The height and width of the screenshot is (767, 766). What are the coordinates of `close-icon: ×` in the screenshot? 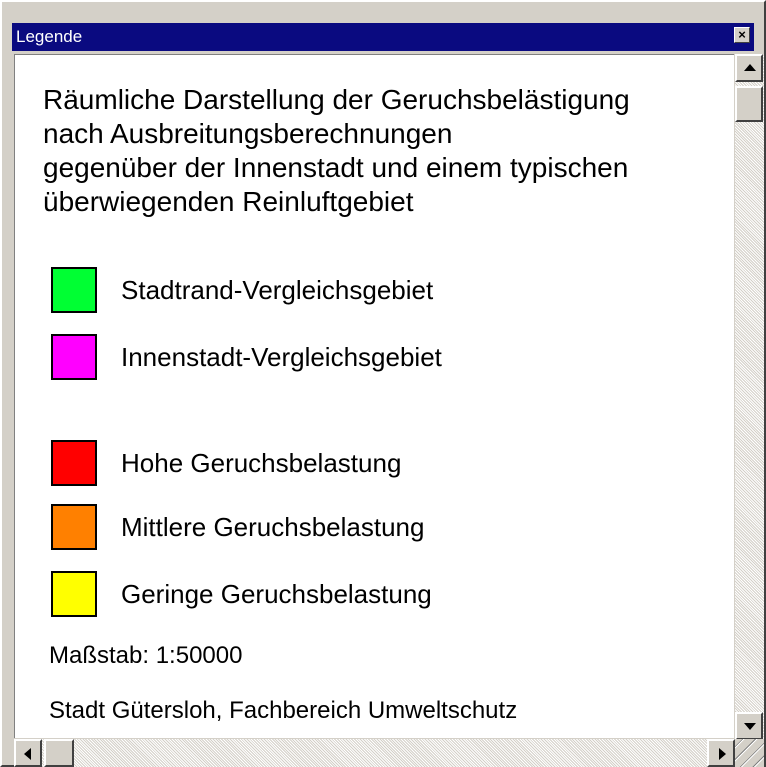 It's located at (742, 34).